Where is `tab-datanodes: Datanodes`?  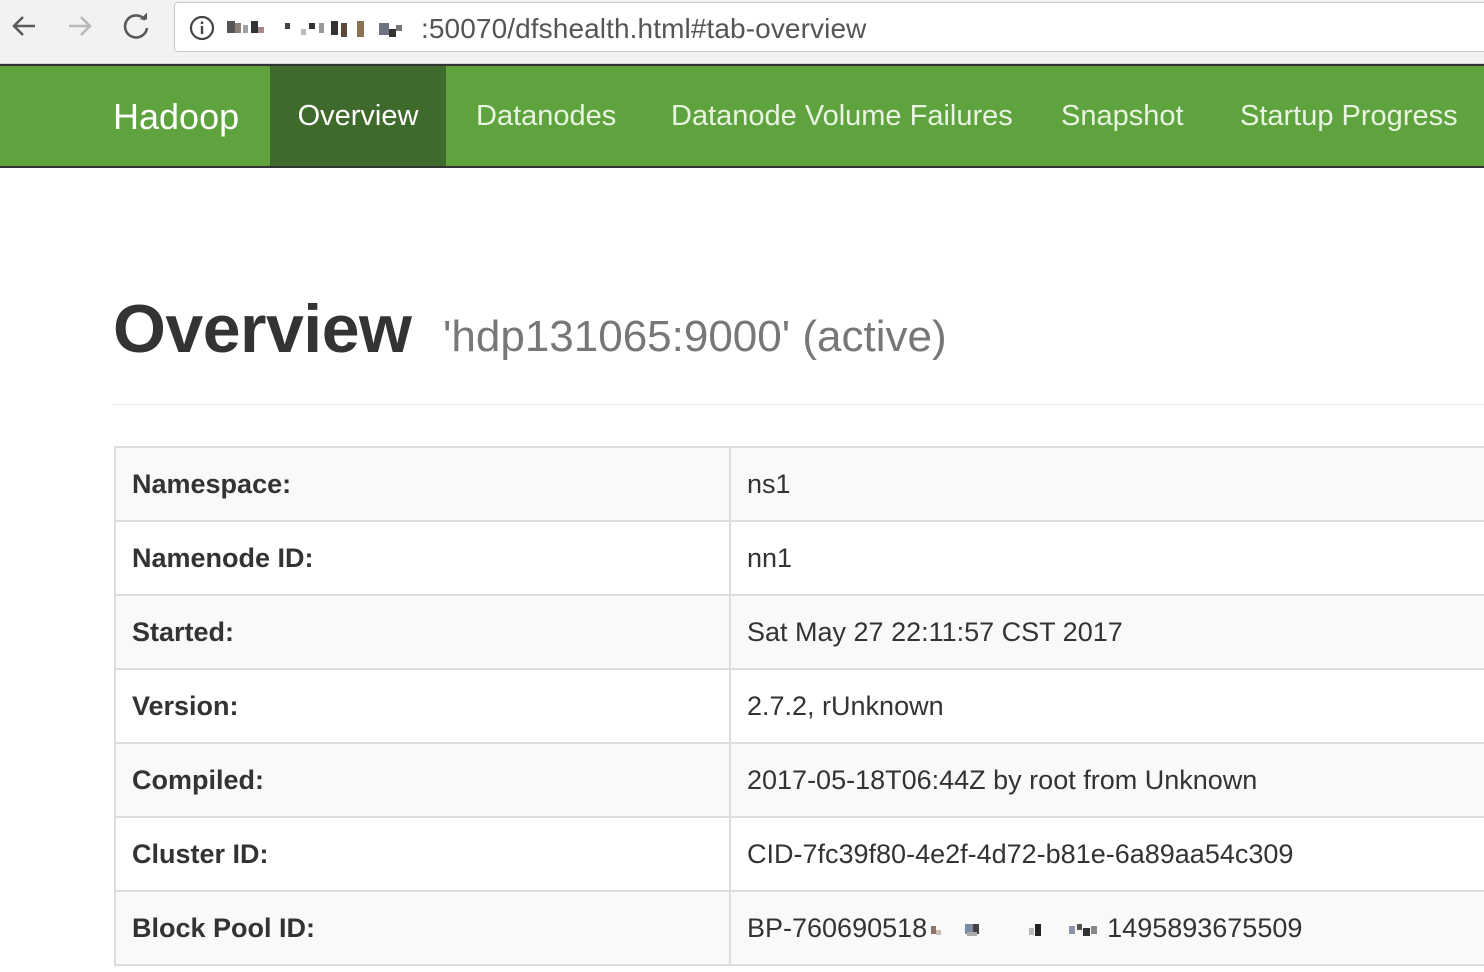
tab-datanodes: Datanodes is located at coordinates (546, 116).